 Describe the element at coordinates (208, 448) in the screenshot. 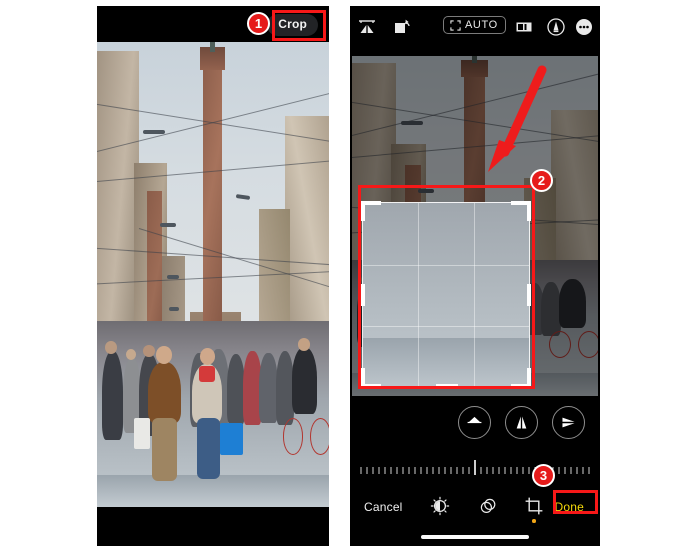

I see `woman-jeans` at that location.